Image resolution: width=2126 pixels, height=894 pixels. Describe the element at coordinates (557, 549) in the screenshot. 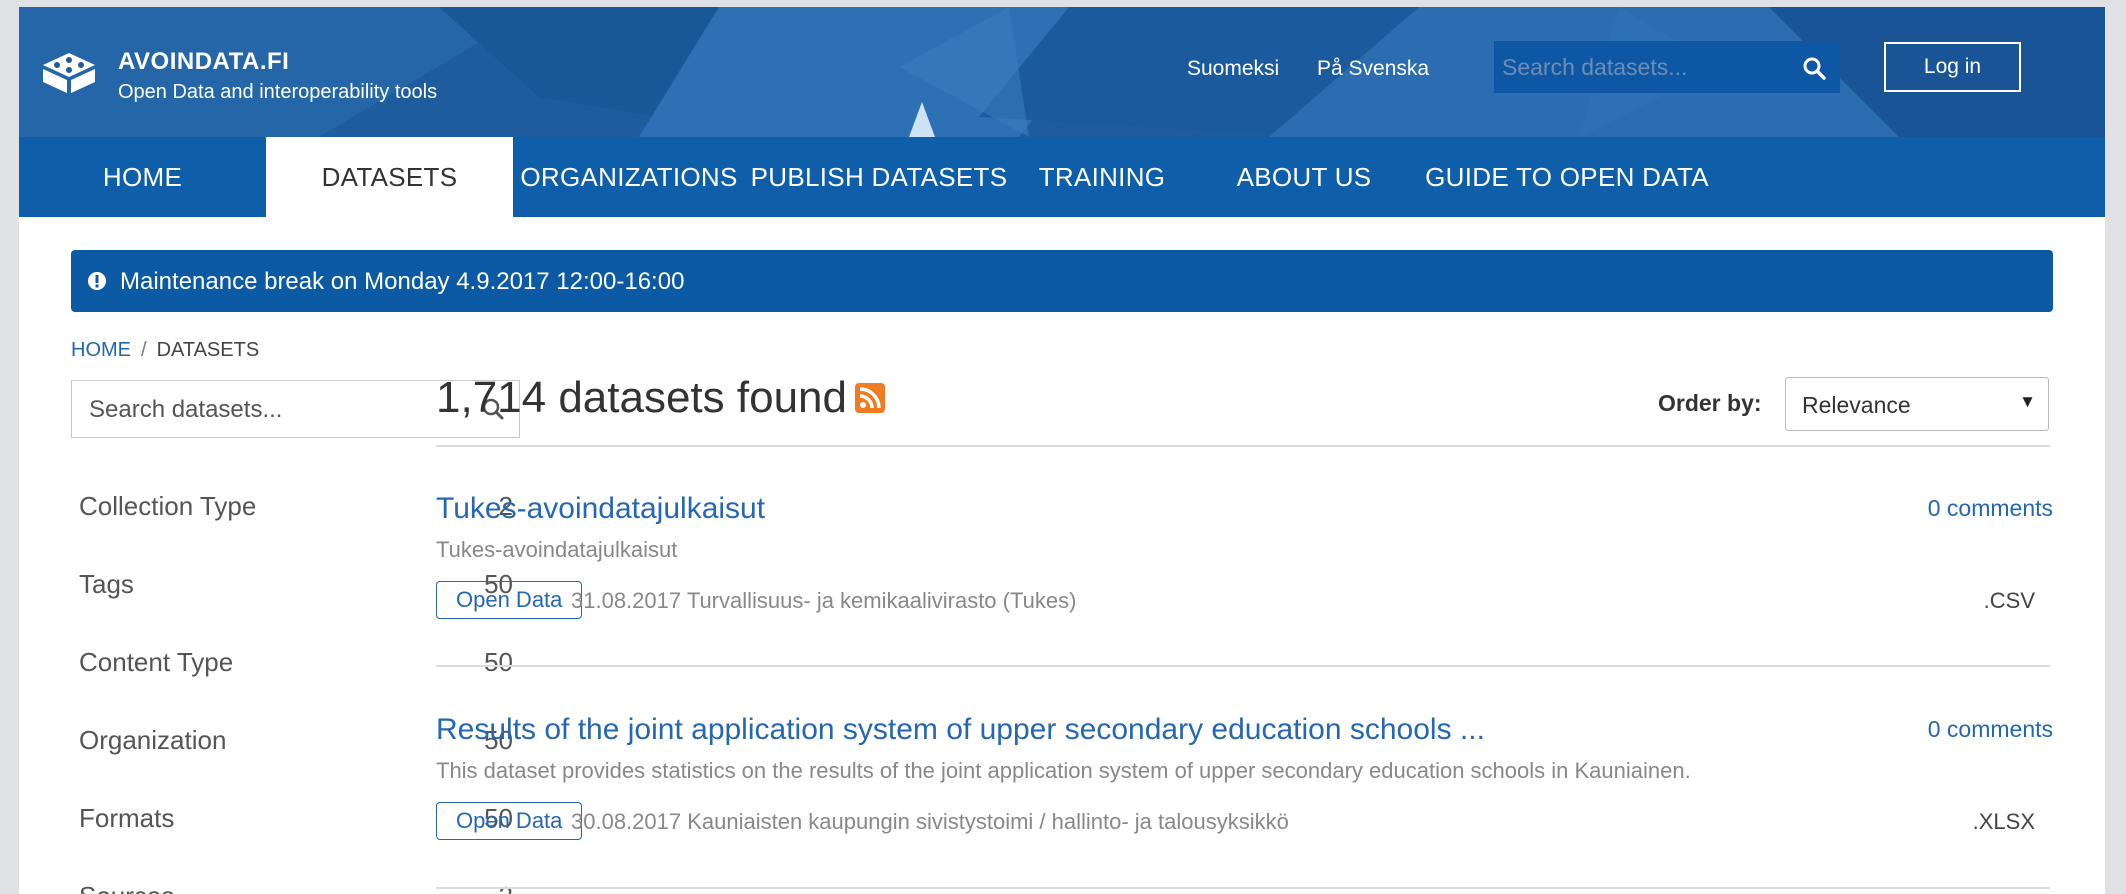

I see `dataset-description: Tukes-avoindatajulkaisut` at that location.